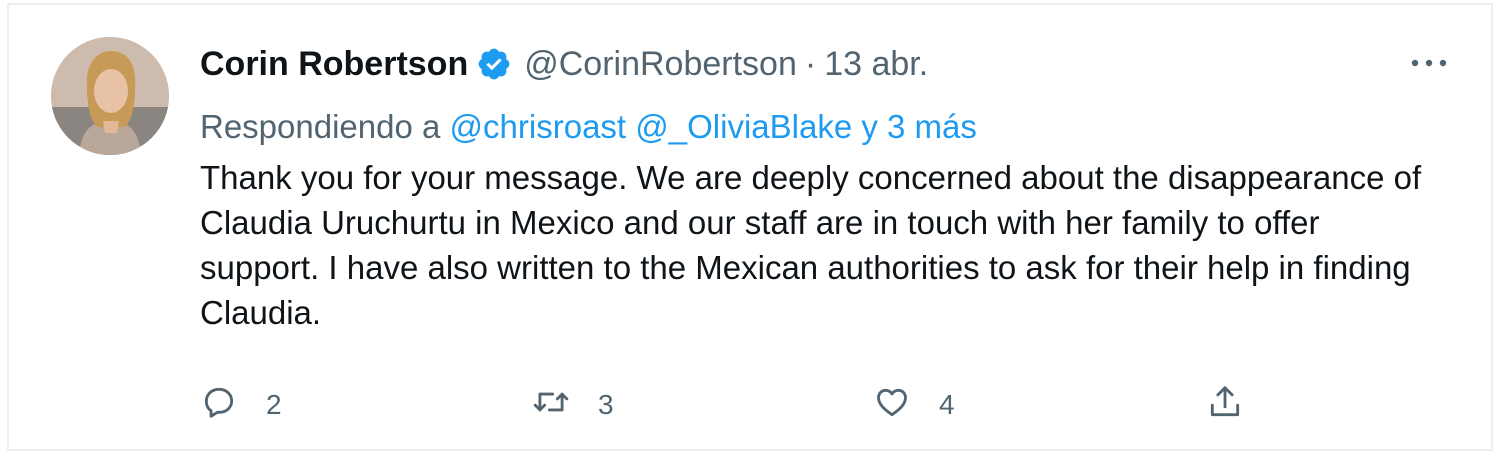 The width and height of the screenshot is (1500, 471). Describe the element at coordinates (947, 404) in the screenshot. I see `like-count: 4` at that location.